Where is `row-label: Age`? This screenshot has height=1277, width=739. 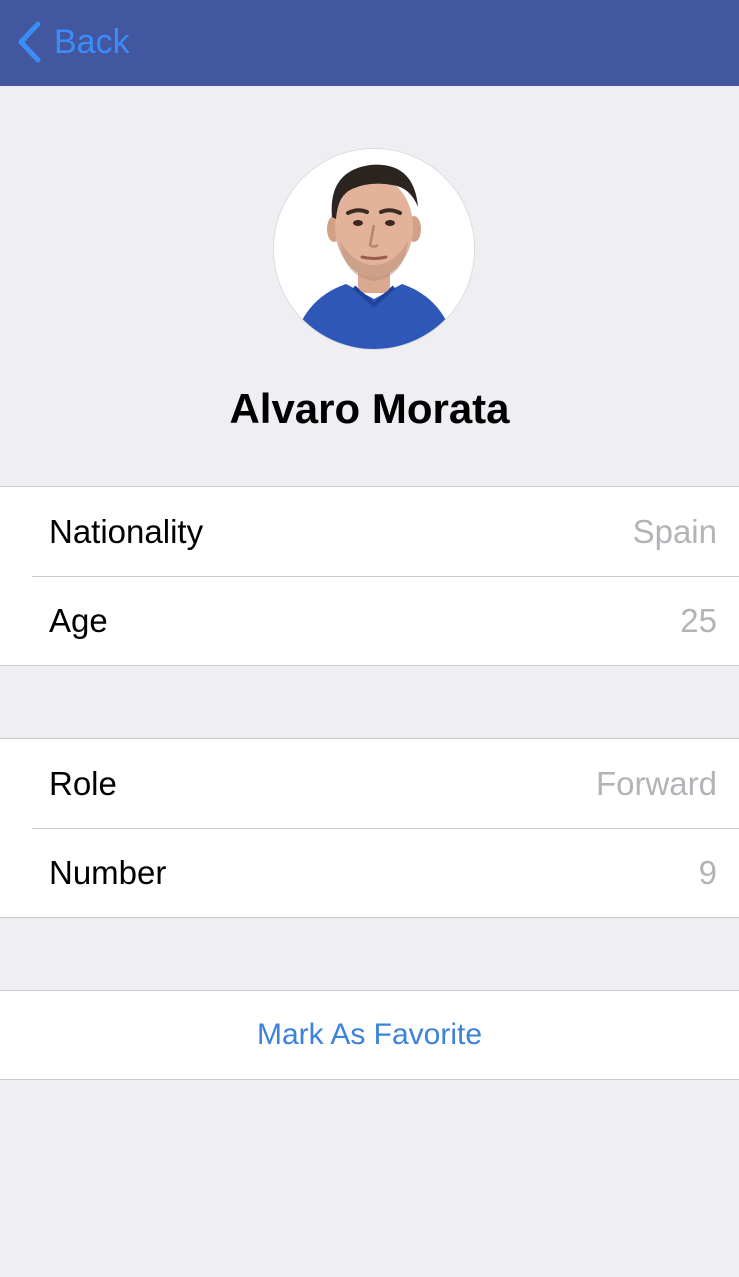
row-label: Age is located at coordinates (78, 620).